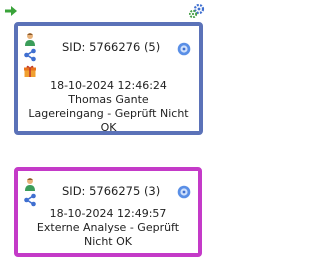  I want to click on status-text: Externe Analyse - Geprüft Nicht OK, so click(108, 234).